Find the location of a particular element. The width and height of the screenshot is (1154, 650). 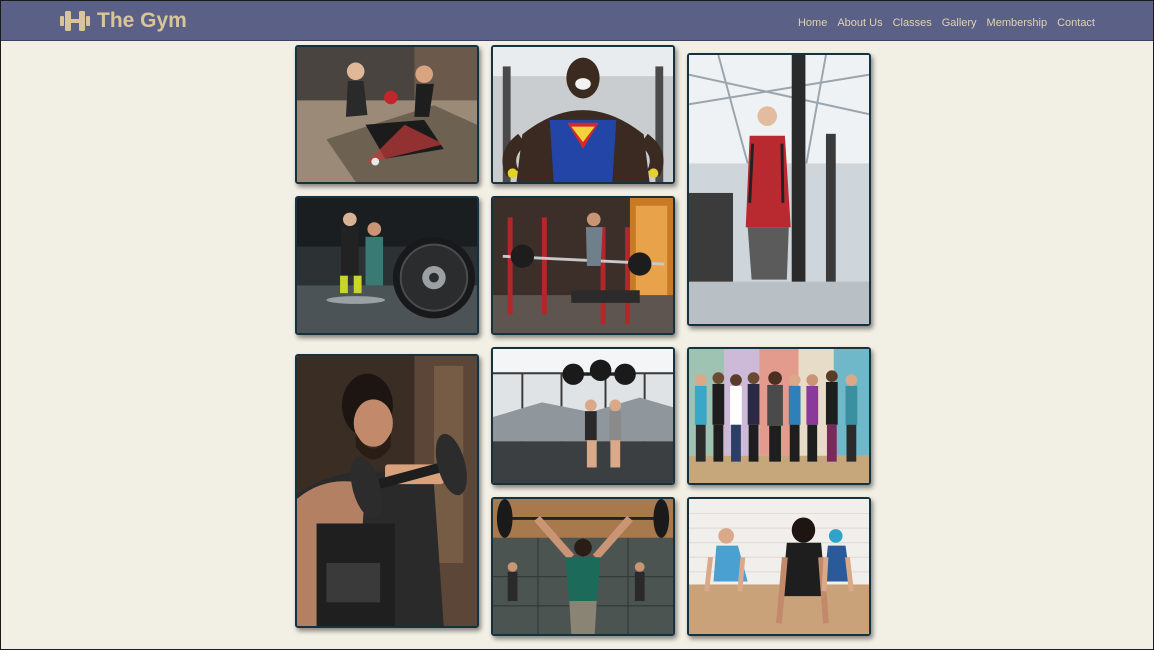

nav-link-gallery: Gallery is located at coordinates (959, 23).